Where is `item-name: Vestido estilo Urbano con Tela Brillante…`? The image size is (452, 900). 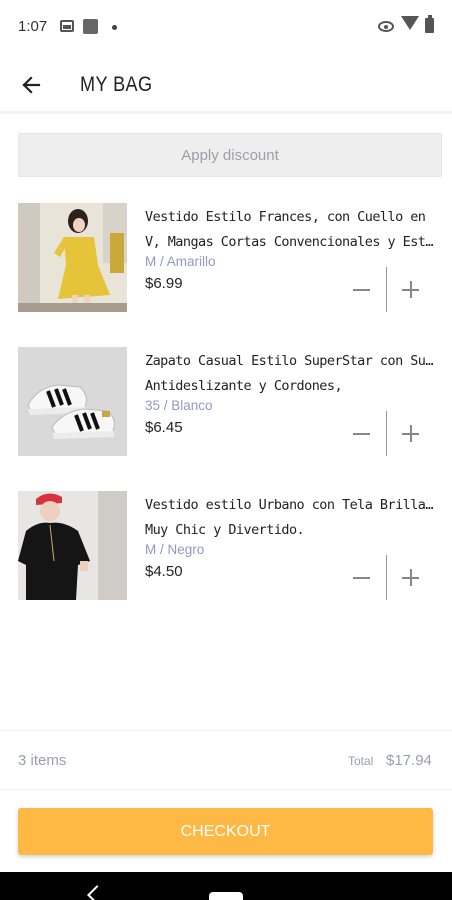 item-name: Vestido estilo Urbano con Tela Brillante… is located at coordinates (291, 517).